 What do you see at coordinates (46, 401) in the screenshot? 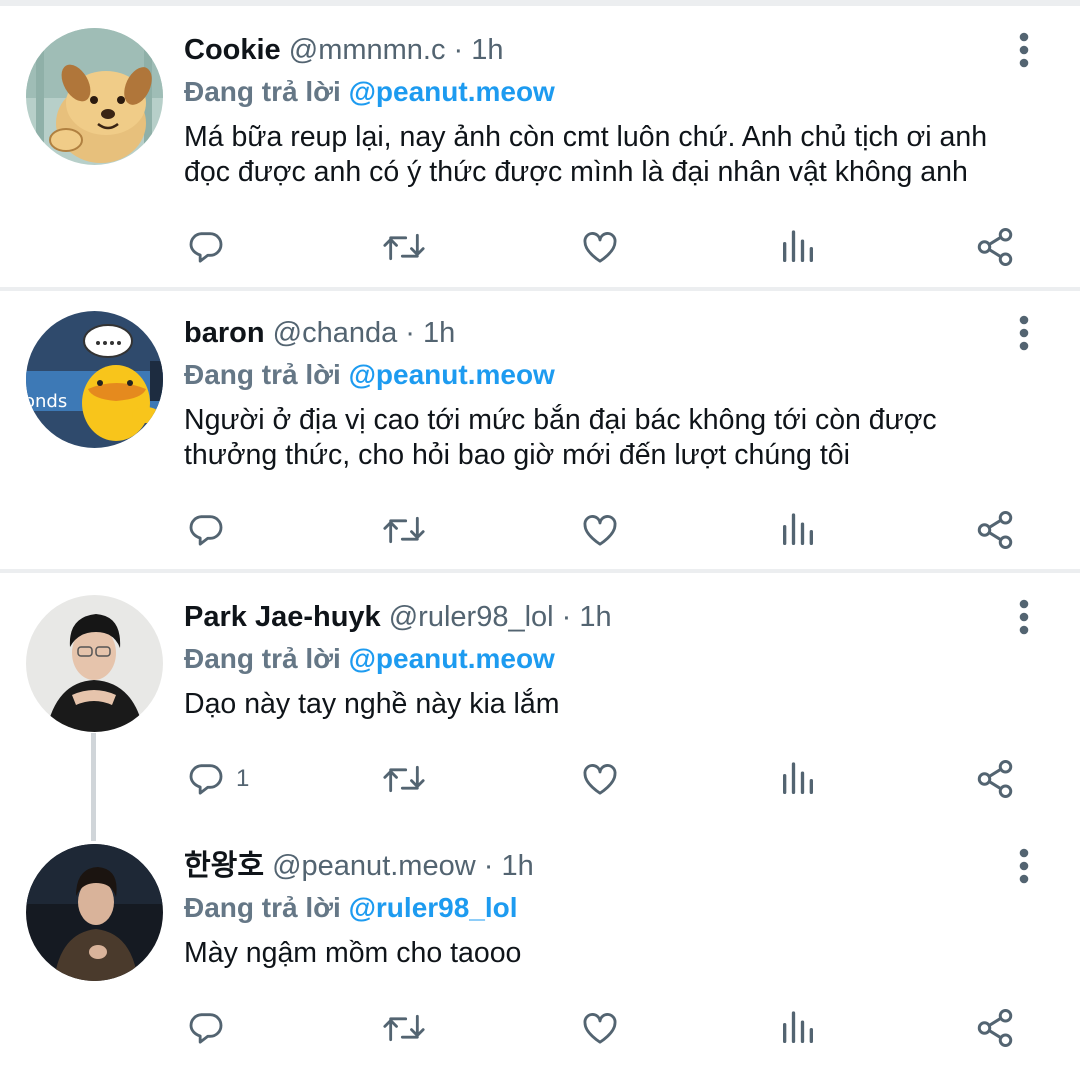
I see `avatar-text: onds` at bounding box center [46, 401].